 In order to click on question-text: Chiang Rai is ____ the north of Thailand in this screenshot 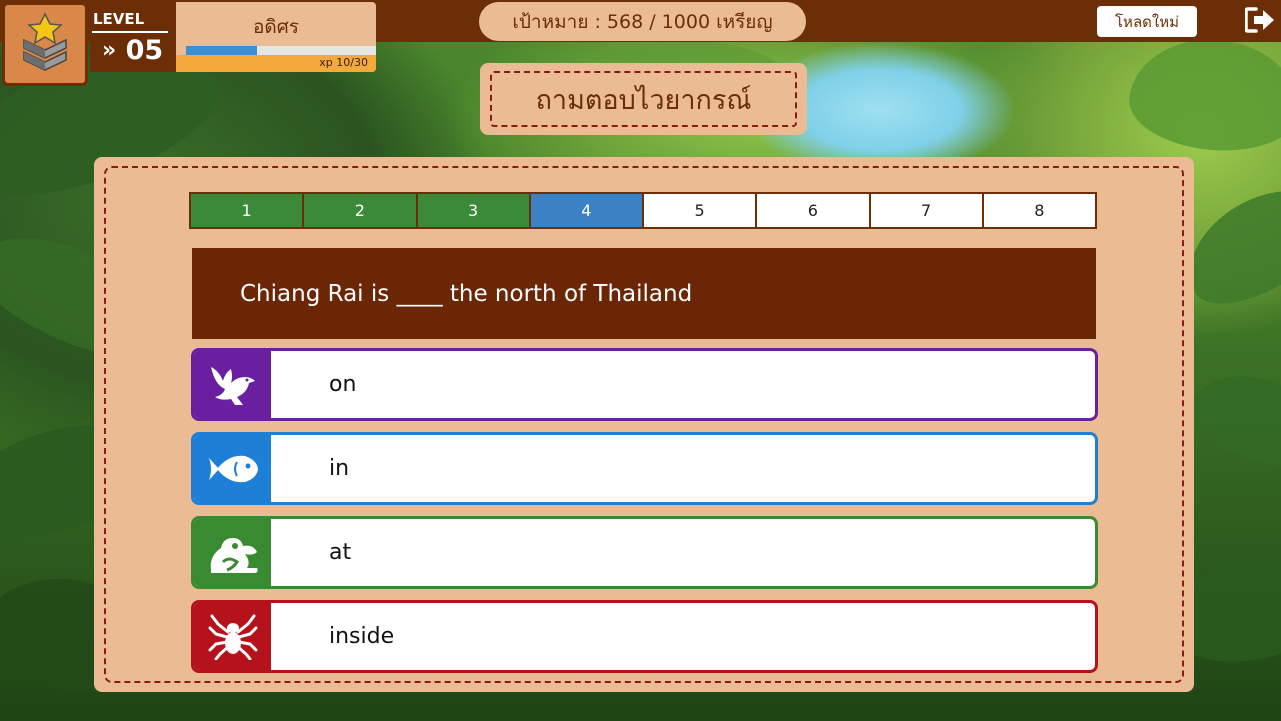, I will do `click(644, 293)`.